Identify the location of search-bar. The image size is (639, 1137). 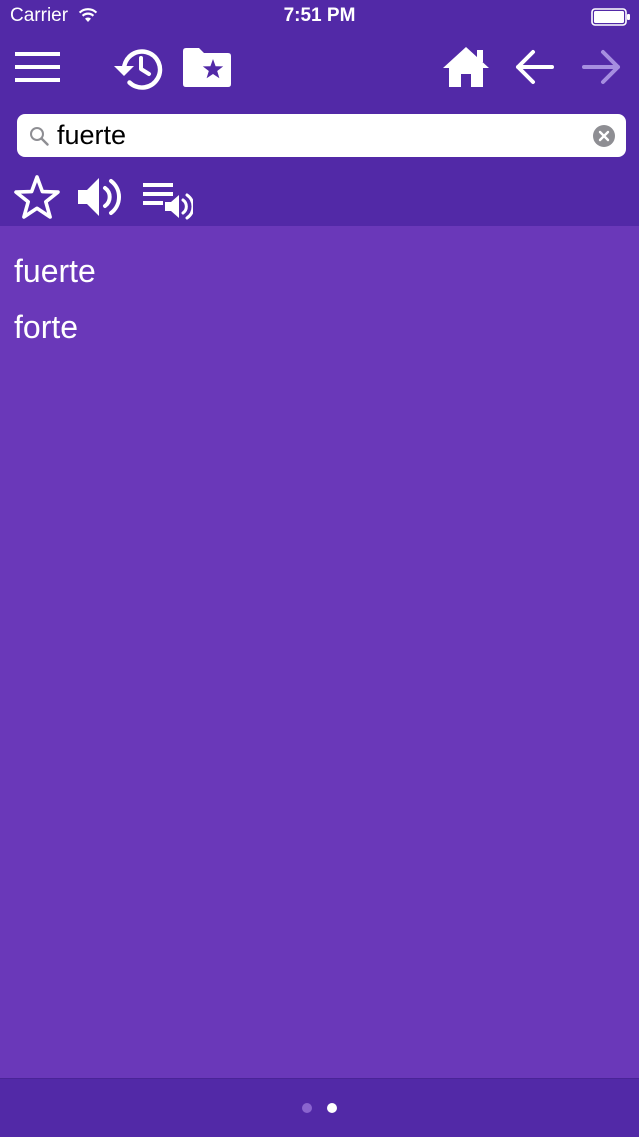
(321, 135).